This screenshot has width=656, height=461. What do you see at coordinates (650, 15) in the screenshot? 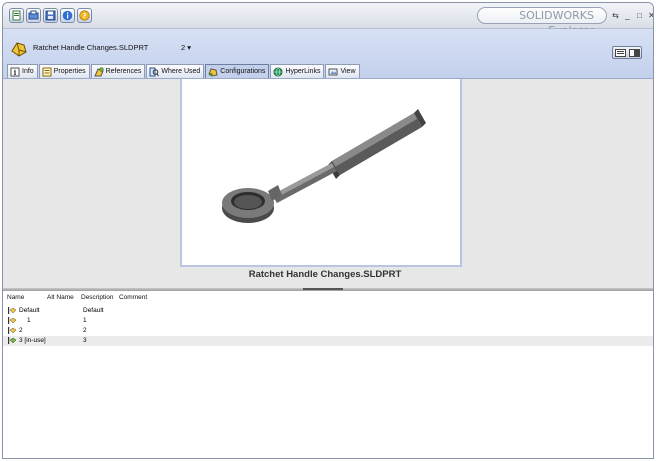
I see `close-icon: ✕` at bounding box center [650, 15].